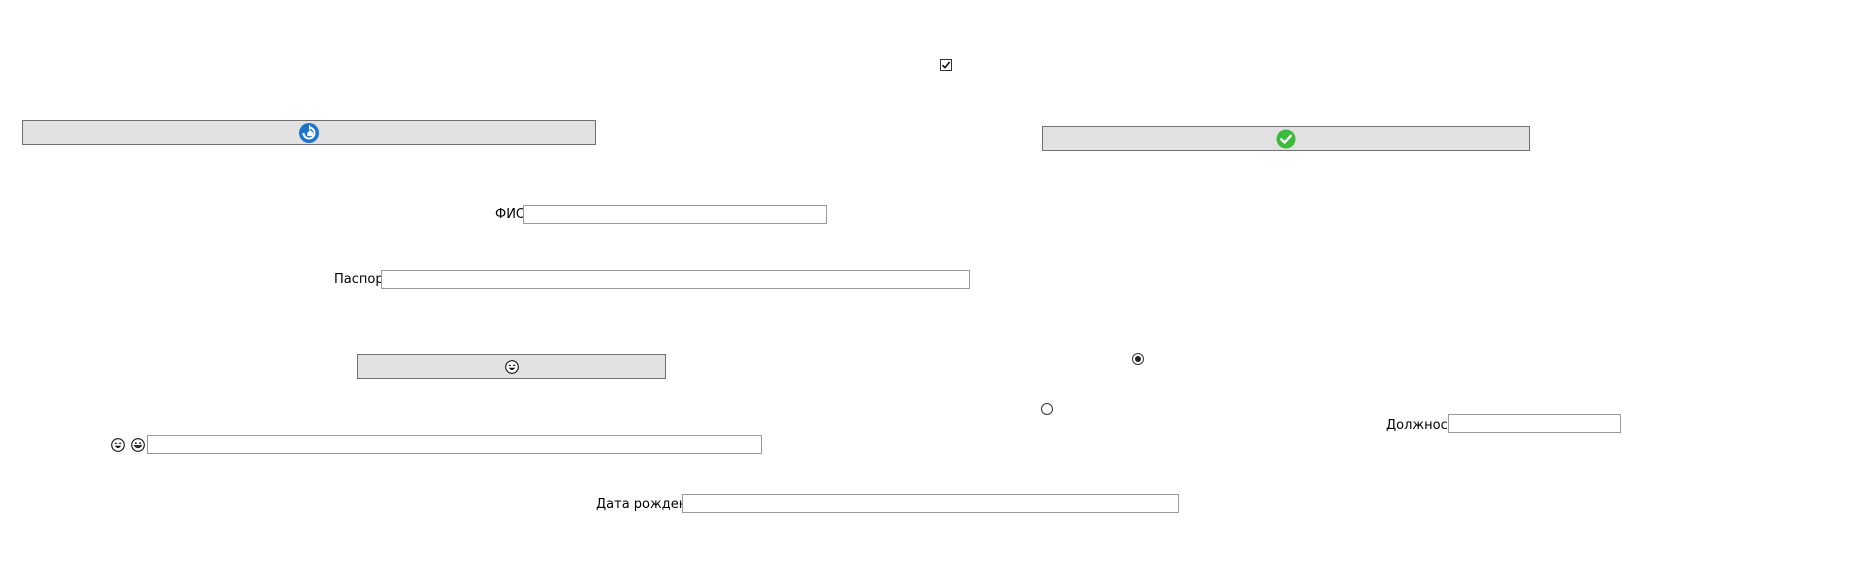 This screenshot has height=580, width=1873. Describe the element at coordinates (454, 444) in the screenshot. I see `emoji-field` at that location.